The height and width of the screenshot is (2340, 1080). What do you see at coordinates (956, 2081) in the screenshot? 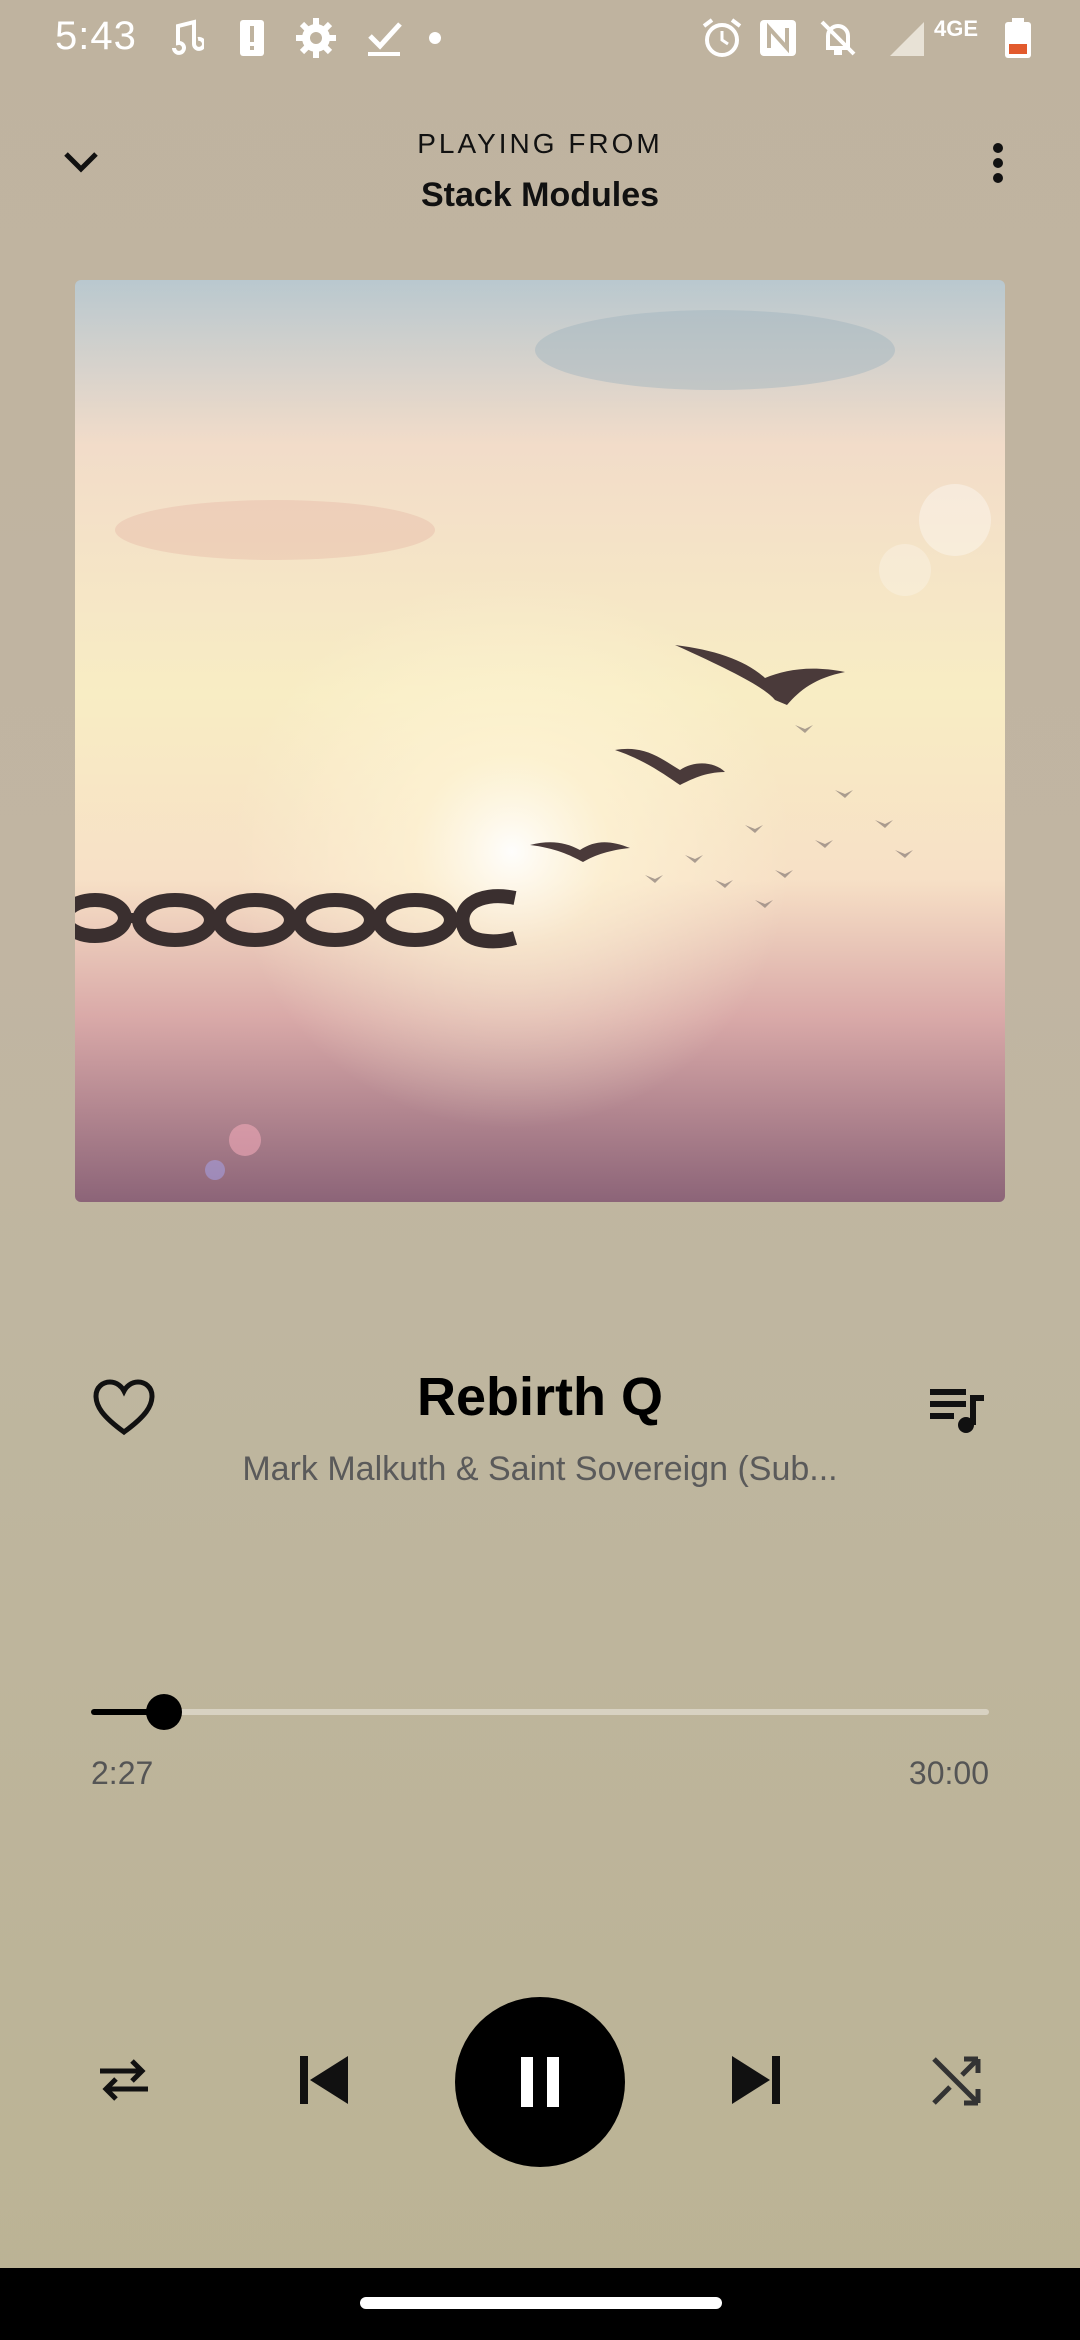
I see `shuffle-icon` at bounding box center [956, 2081].